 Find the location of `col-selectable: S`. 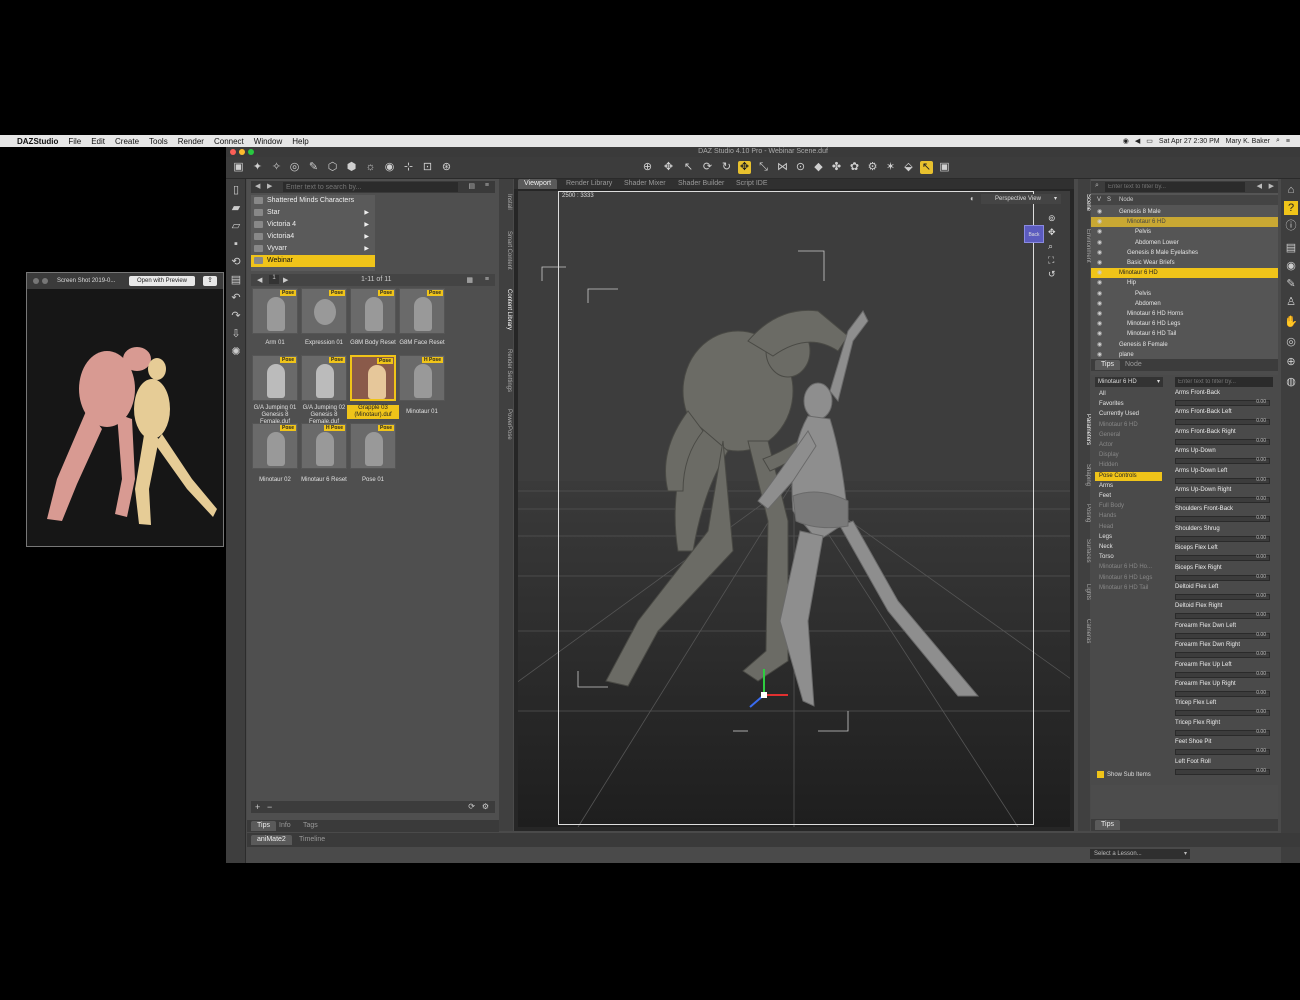

col-selectable: S is located at coordinates (1109, 200).